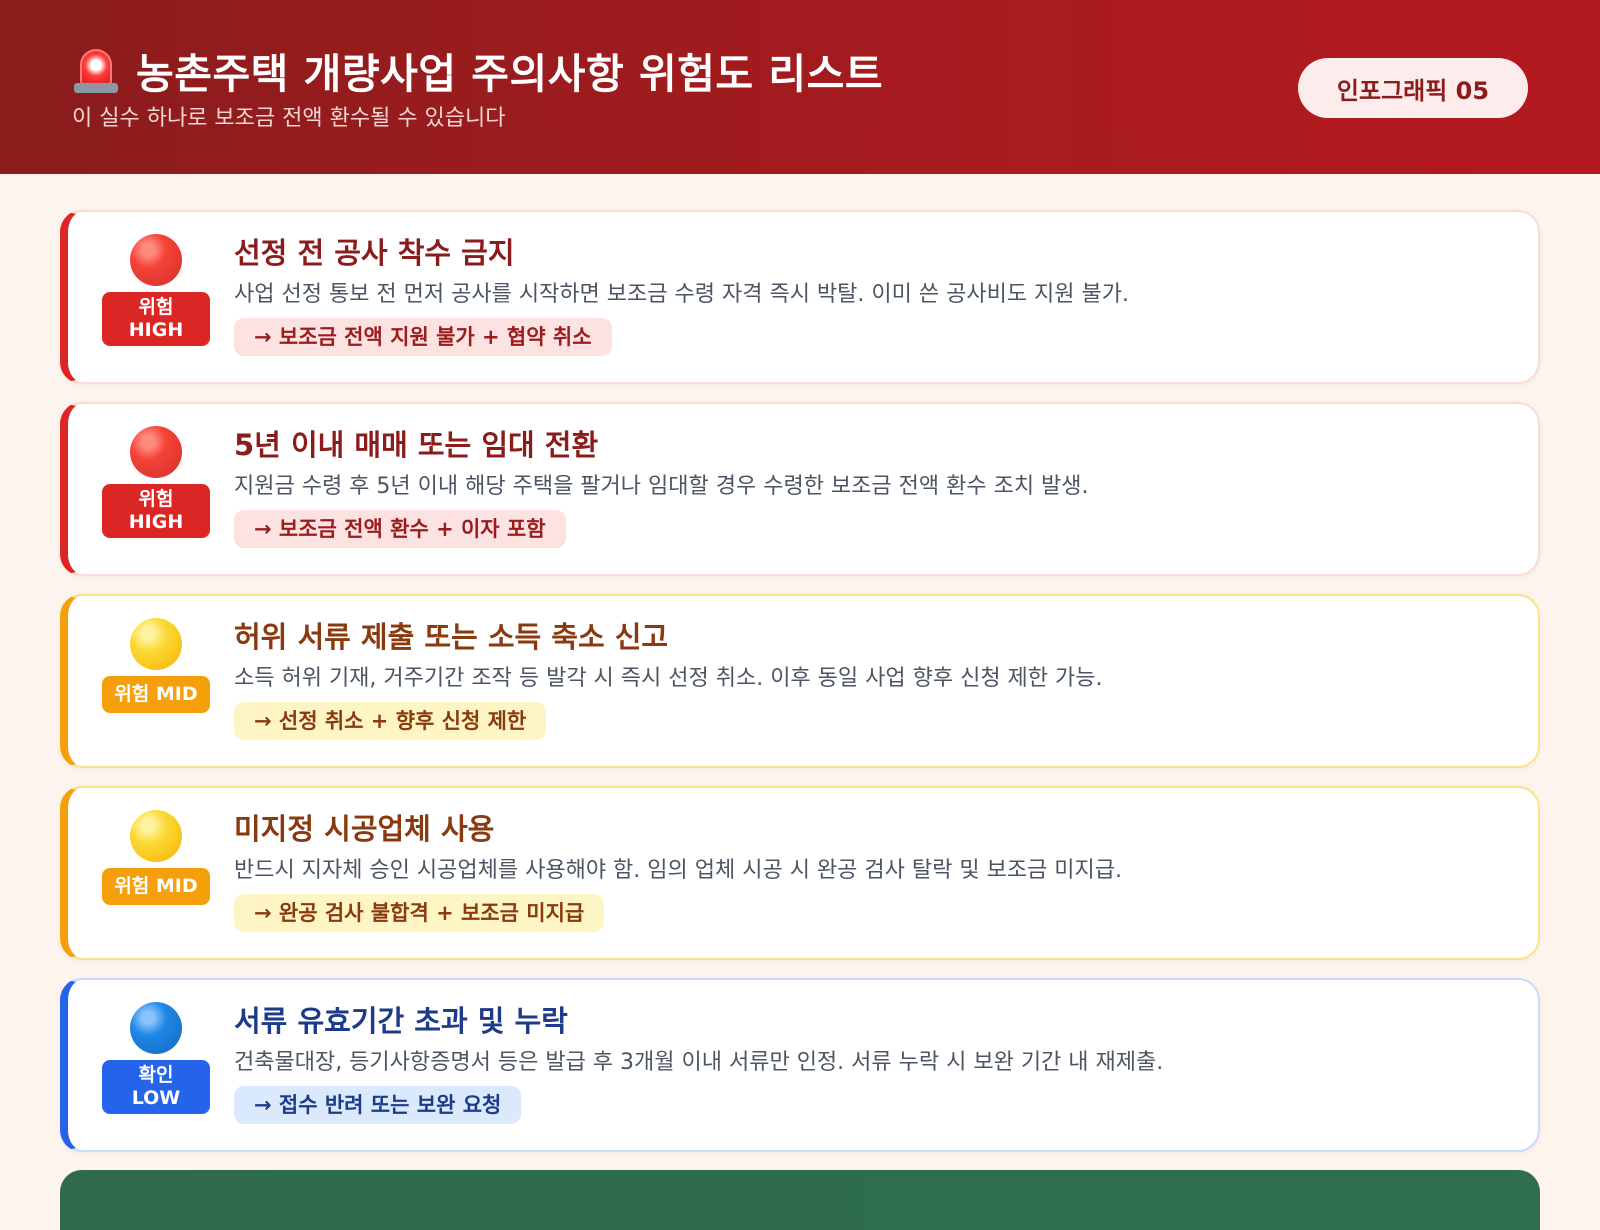  What do you see at coordinates (374, 253) in the screenshot?
I see `risk-title: 선정 전 공사 착수 금지` at bounding box center [374, 253].